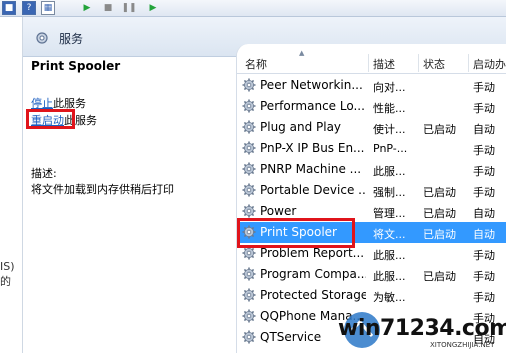 Image resolution: width=506 pixels, height=353 pixels. Describe the element at coordinates (371, 85) in the screenshot. I see `service-row: Peer Networkin... 向对... 手动` at that location.